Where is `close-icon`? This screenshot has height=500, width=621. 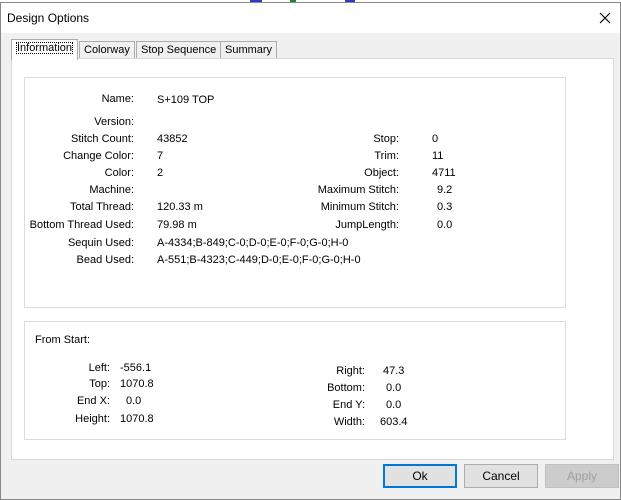 close-icon is located at coordinates (605, 18).